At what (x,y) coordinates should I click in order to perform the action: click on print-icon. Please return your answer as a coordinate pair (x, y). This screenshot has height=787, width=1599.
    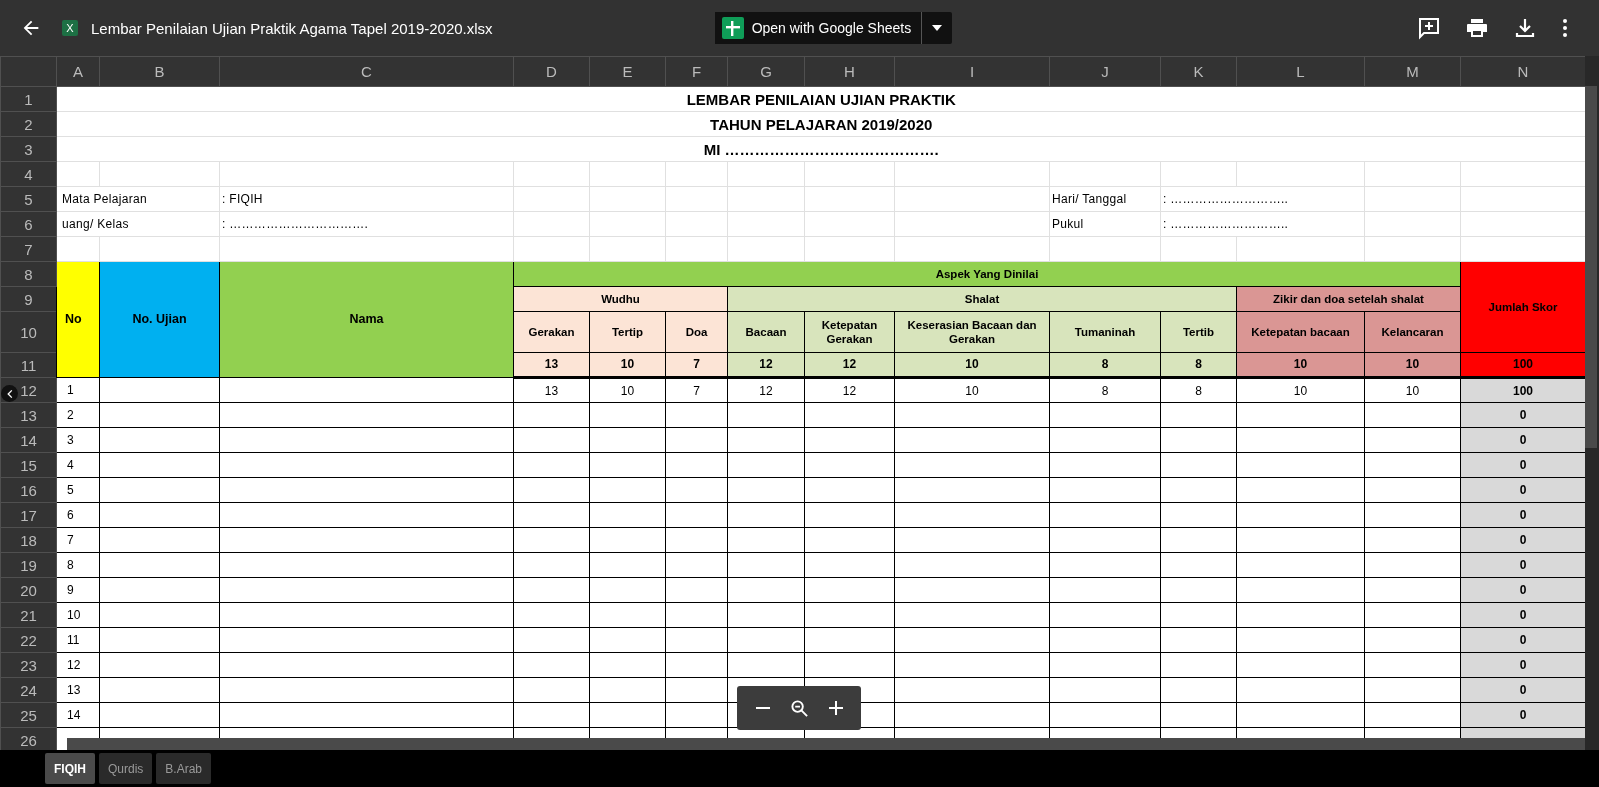
    Looking at the image, I should click on (1477, 28).